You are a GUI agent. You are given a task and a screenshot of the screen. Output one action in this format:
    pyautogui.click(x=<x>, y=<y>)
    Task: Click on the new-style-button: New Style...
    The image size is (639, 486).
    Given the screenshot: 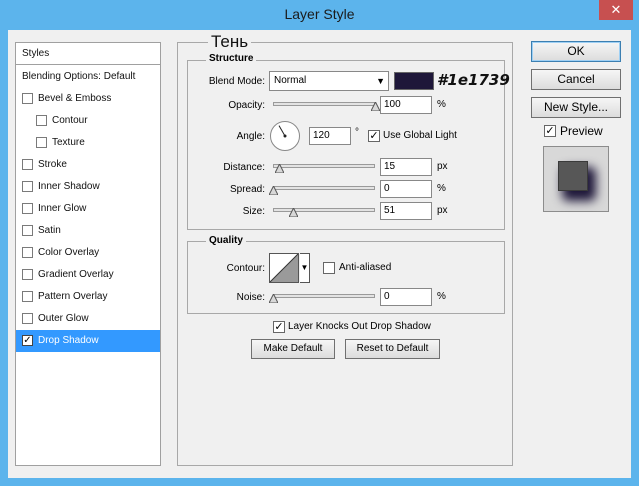 What is the action you would take?
    pyautogui.click(x=576, y=107)
    